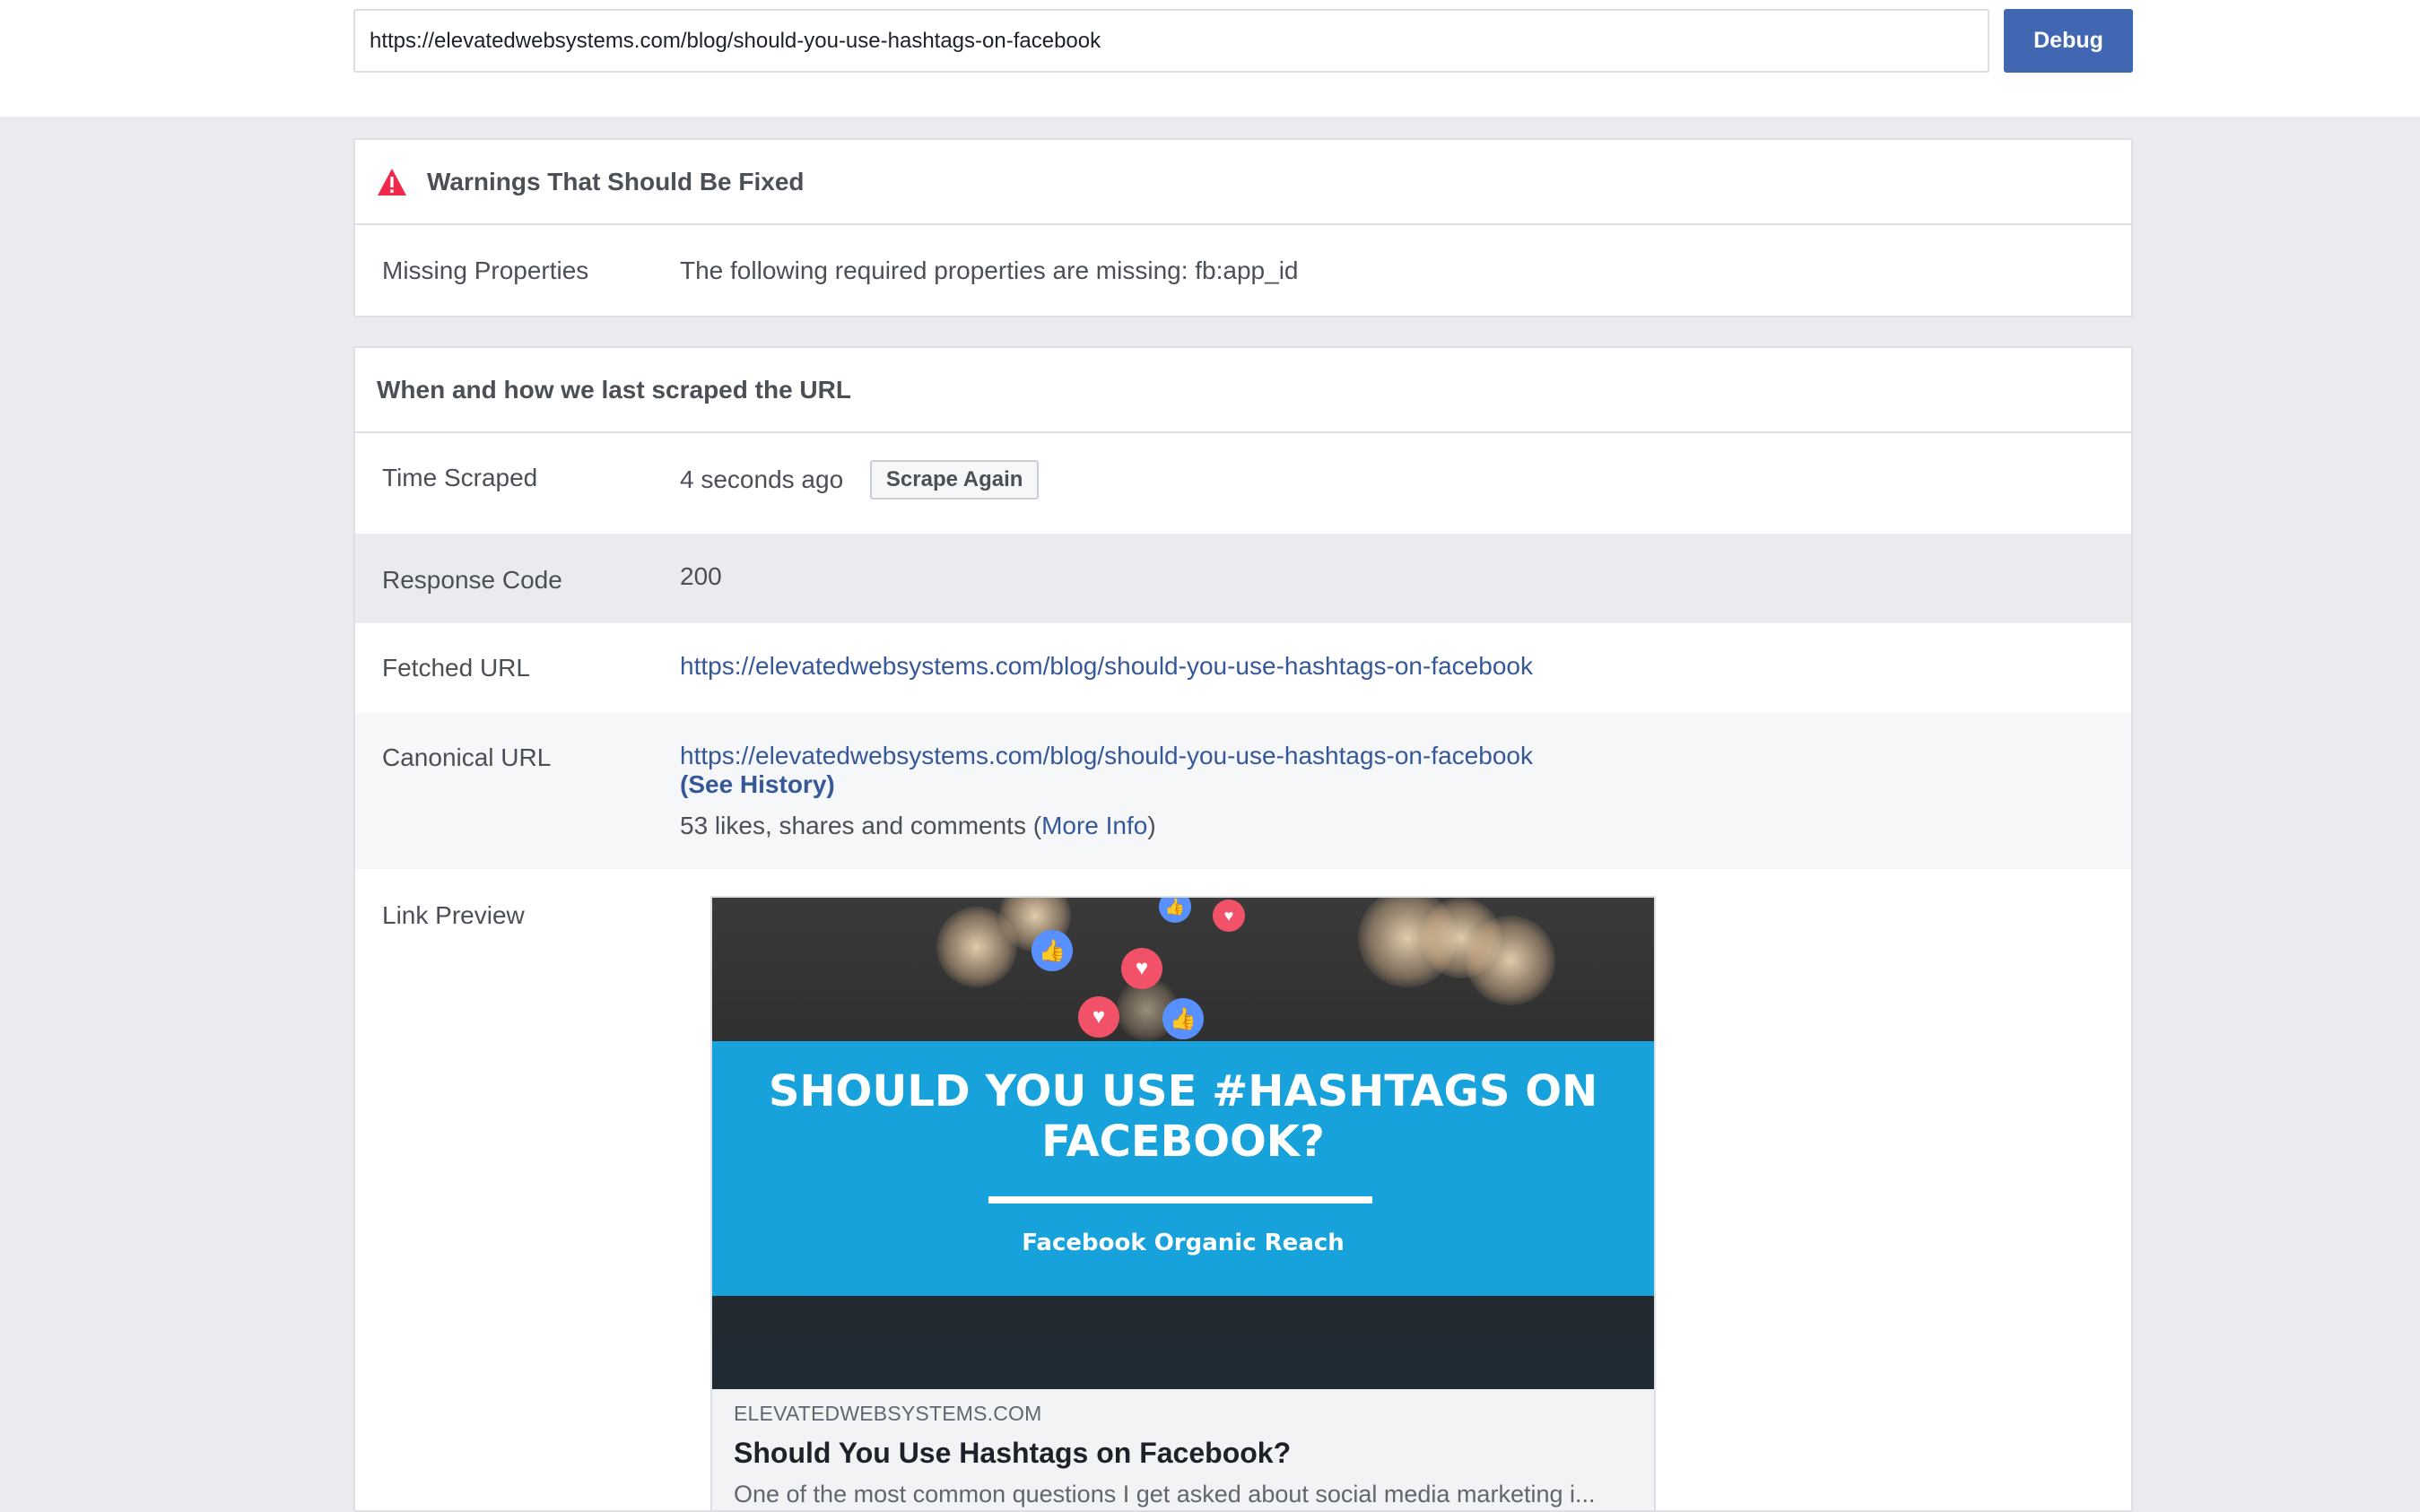 Image resolution: width=2420 pixels, height=1512 pixels. What do you see at coordinates (453, 915) in the screenshot?
I see `link-preview-label: Link Preview` at bounding box center [453, 915].